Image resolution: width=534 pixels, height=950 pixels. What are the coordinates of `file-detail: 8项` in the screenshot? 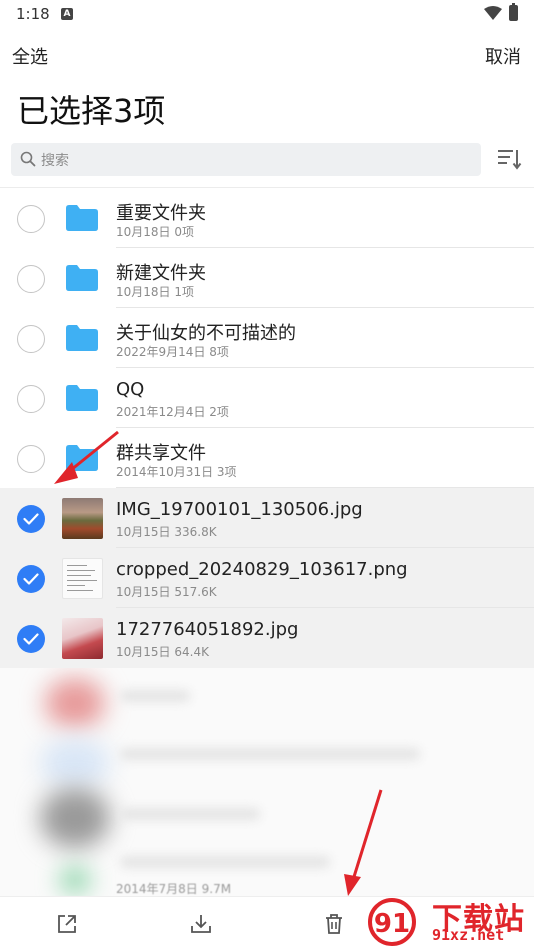 It's located at (219, 352).